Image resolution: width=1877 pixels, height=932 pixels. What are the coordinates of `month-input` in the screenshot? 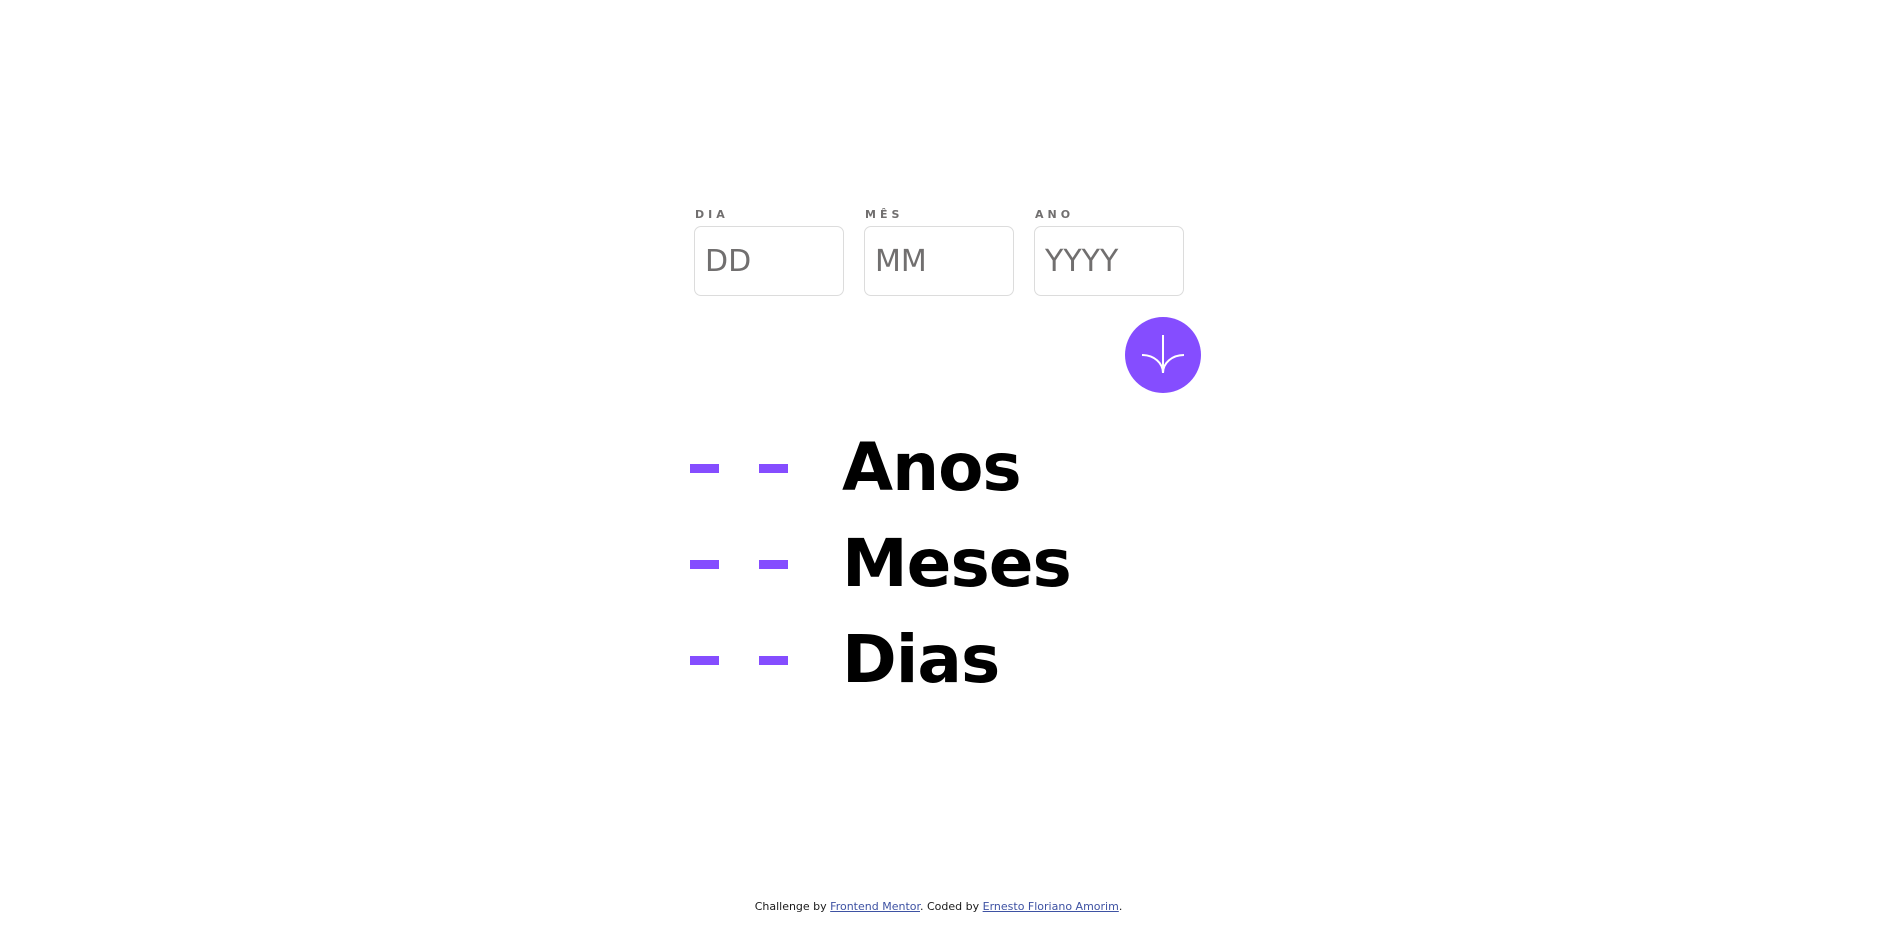 It's located at (939, 261).